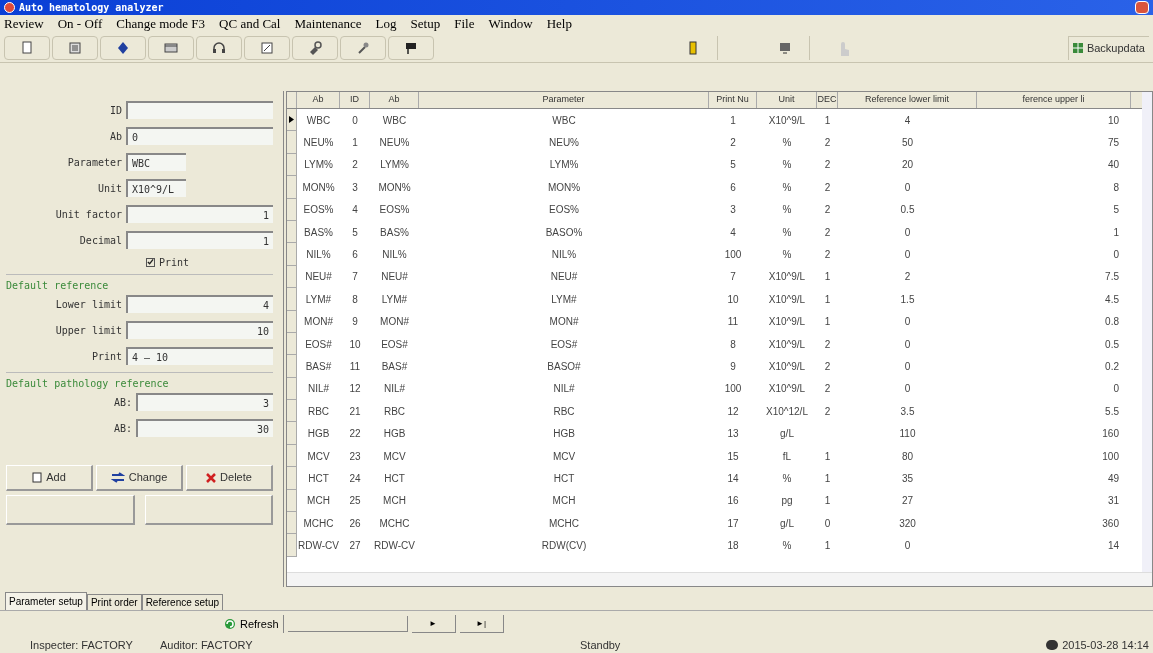 The height and width of the screenshot is (653, 1153). What do you see at coordinates (156, 162) in the screenshot?
I see `input-field: WBC` at bounding box center [156, 162].